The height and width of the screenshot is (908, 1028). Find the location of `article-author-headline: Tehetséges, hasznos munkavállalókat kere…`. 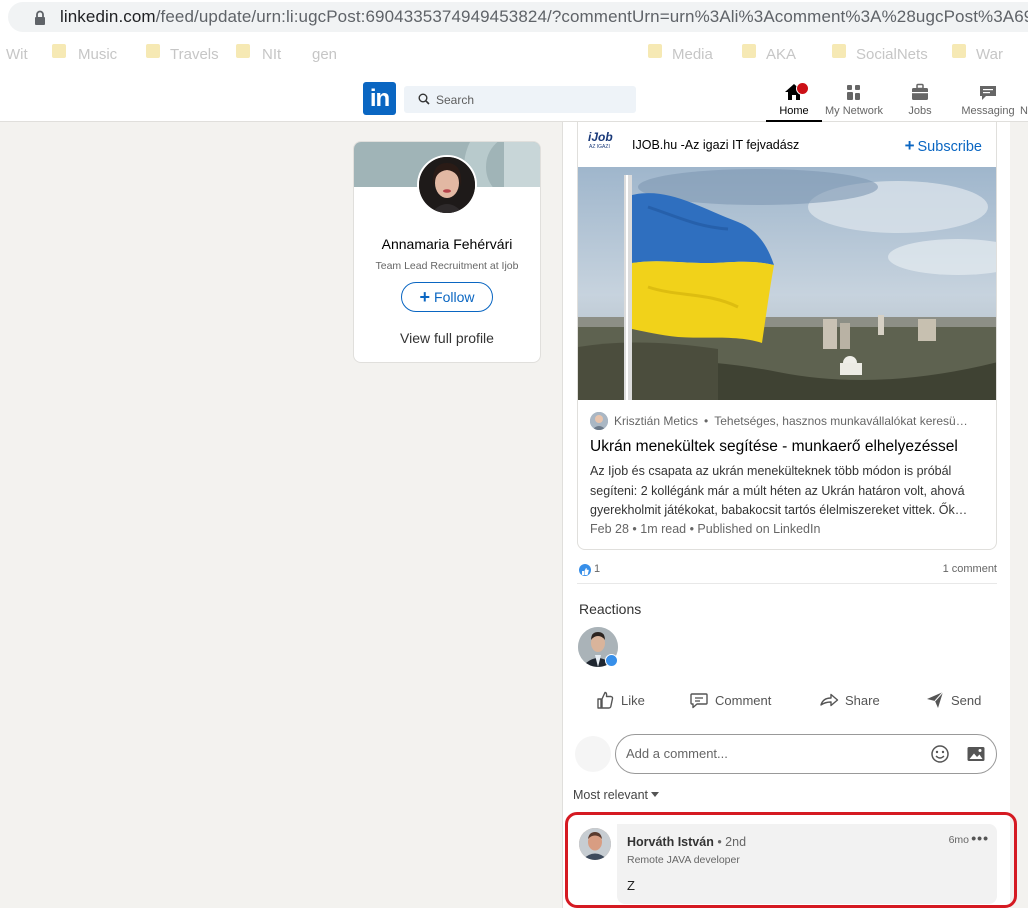

article-author-headline: Tehetséges, hasznos munkavállalókat kere… is located at coordinates (841, 421).